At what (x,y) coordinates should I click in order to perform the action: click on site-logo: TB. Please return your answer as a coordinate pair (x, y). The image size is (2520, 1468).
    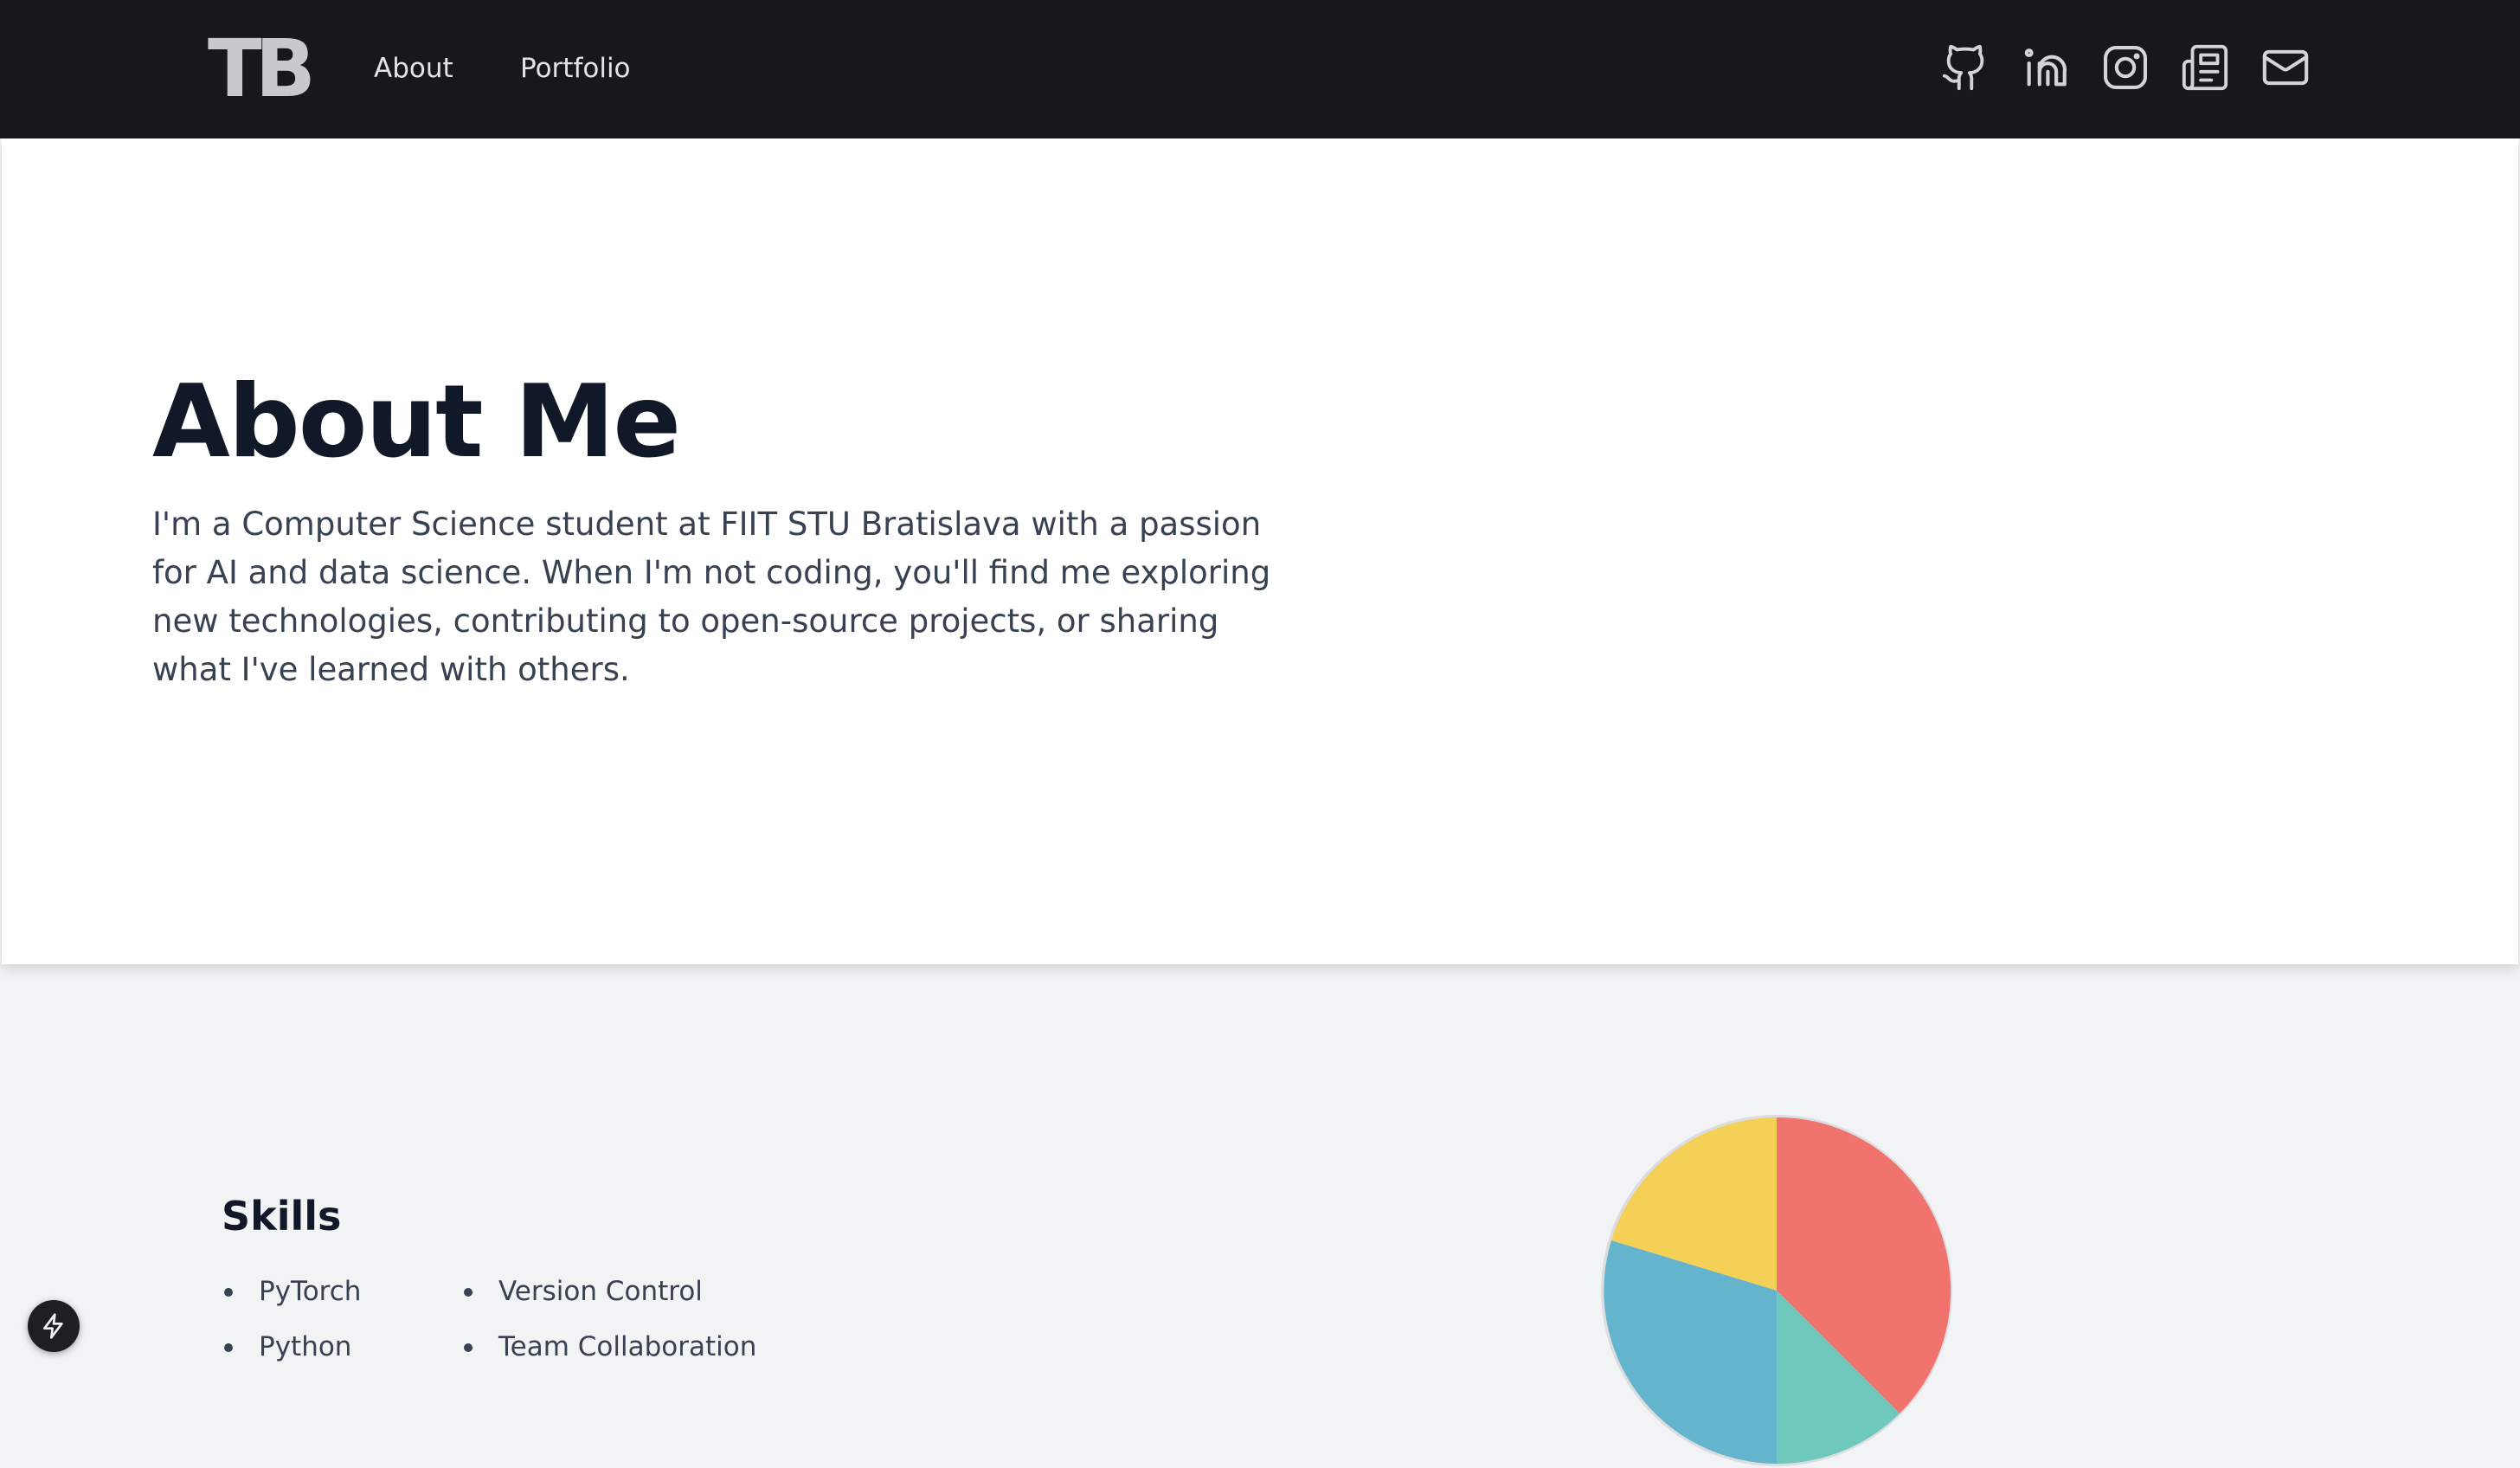
    Looking at the image, I should click on (262, 69).